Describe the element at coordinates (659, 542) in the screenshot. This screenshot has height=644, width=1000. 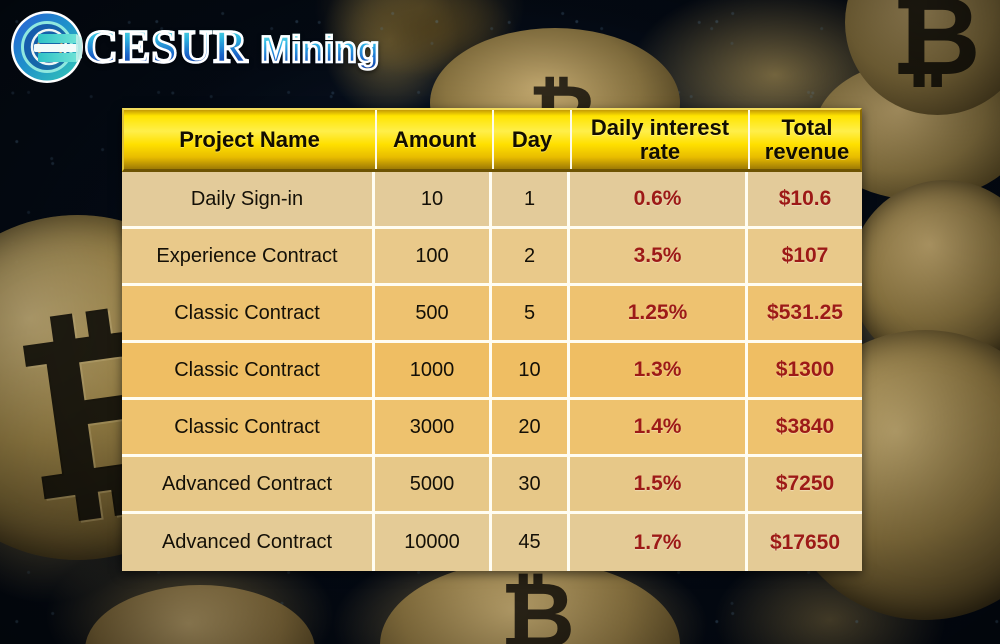
I see `cell-daily-interest-rate: 1.7%` at that location.